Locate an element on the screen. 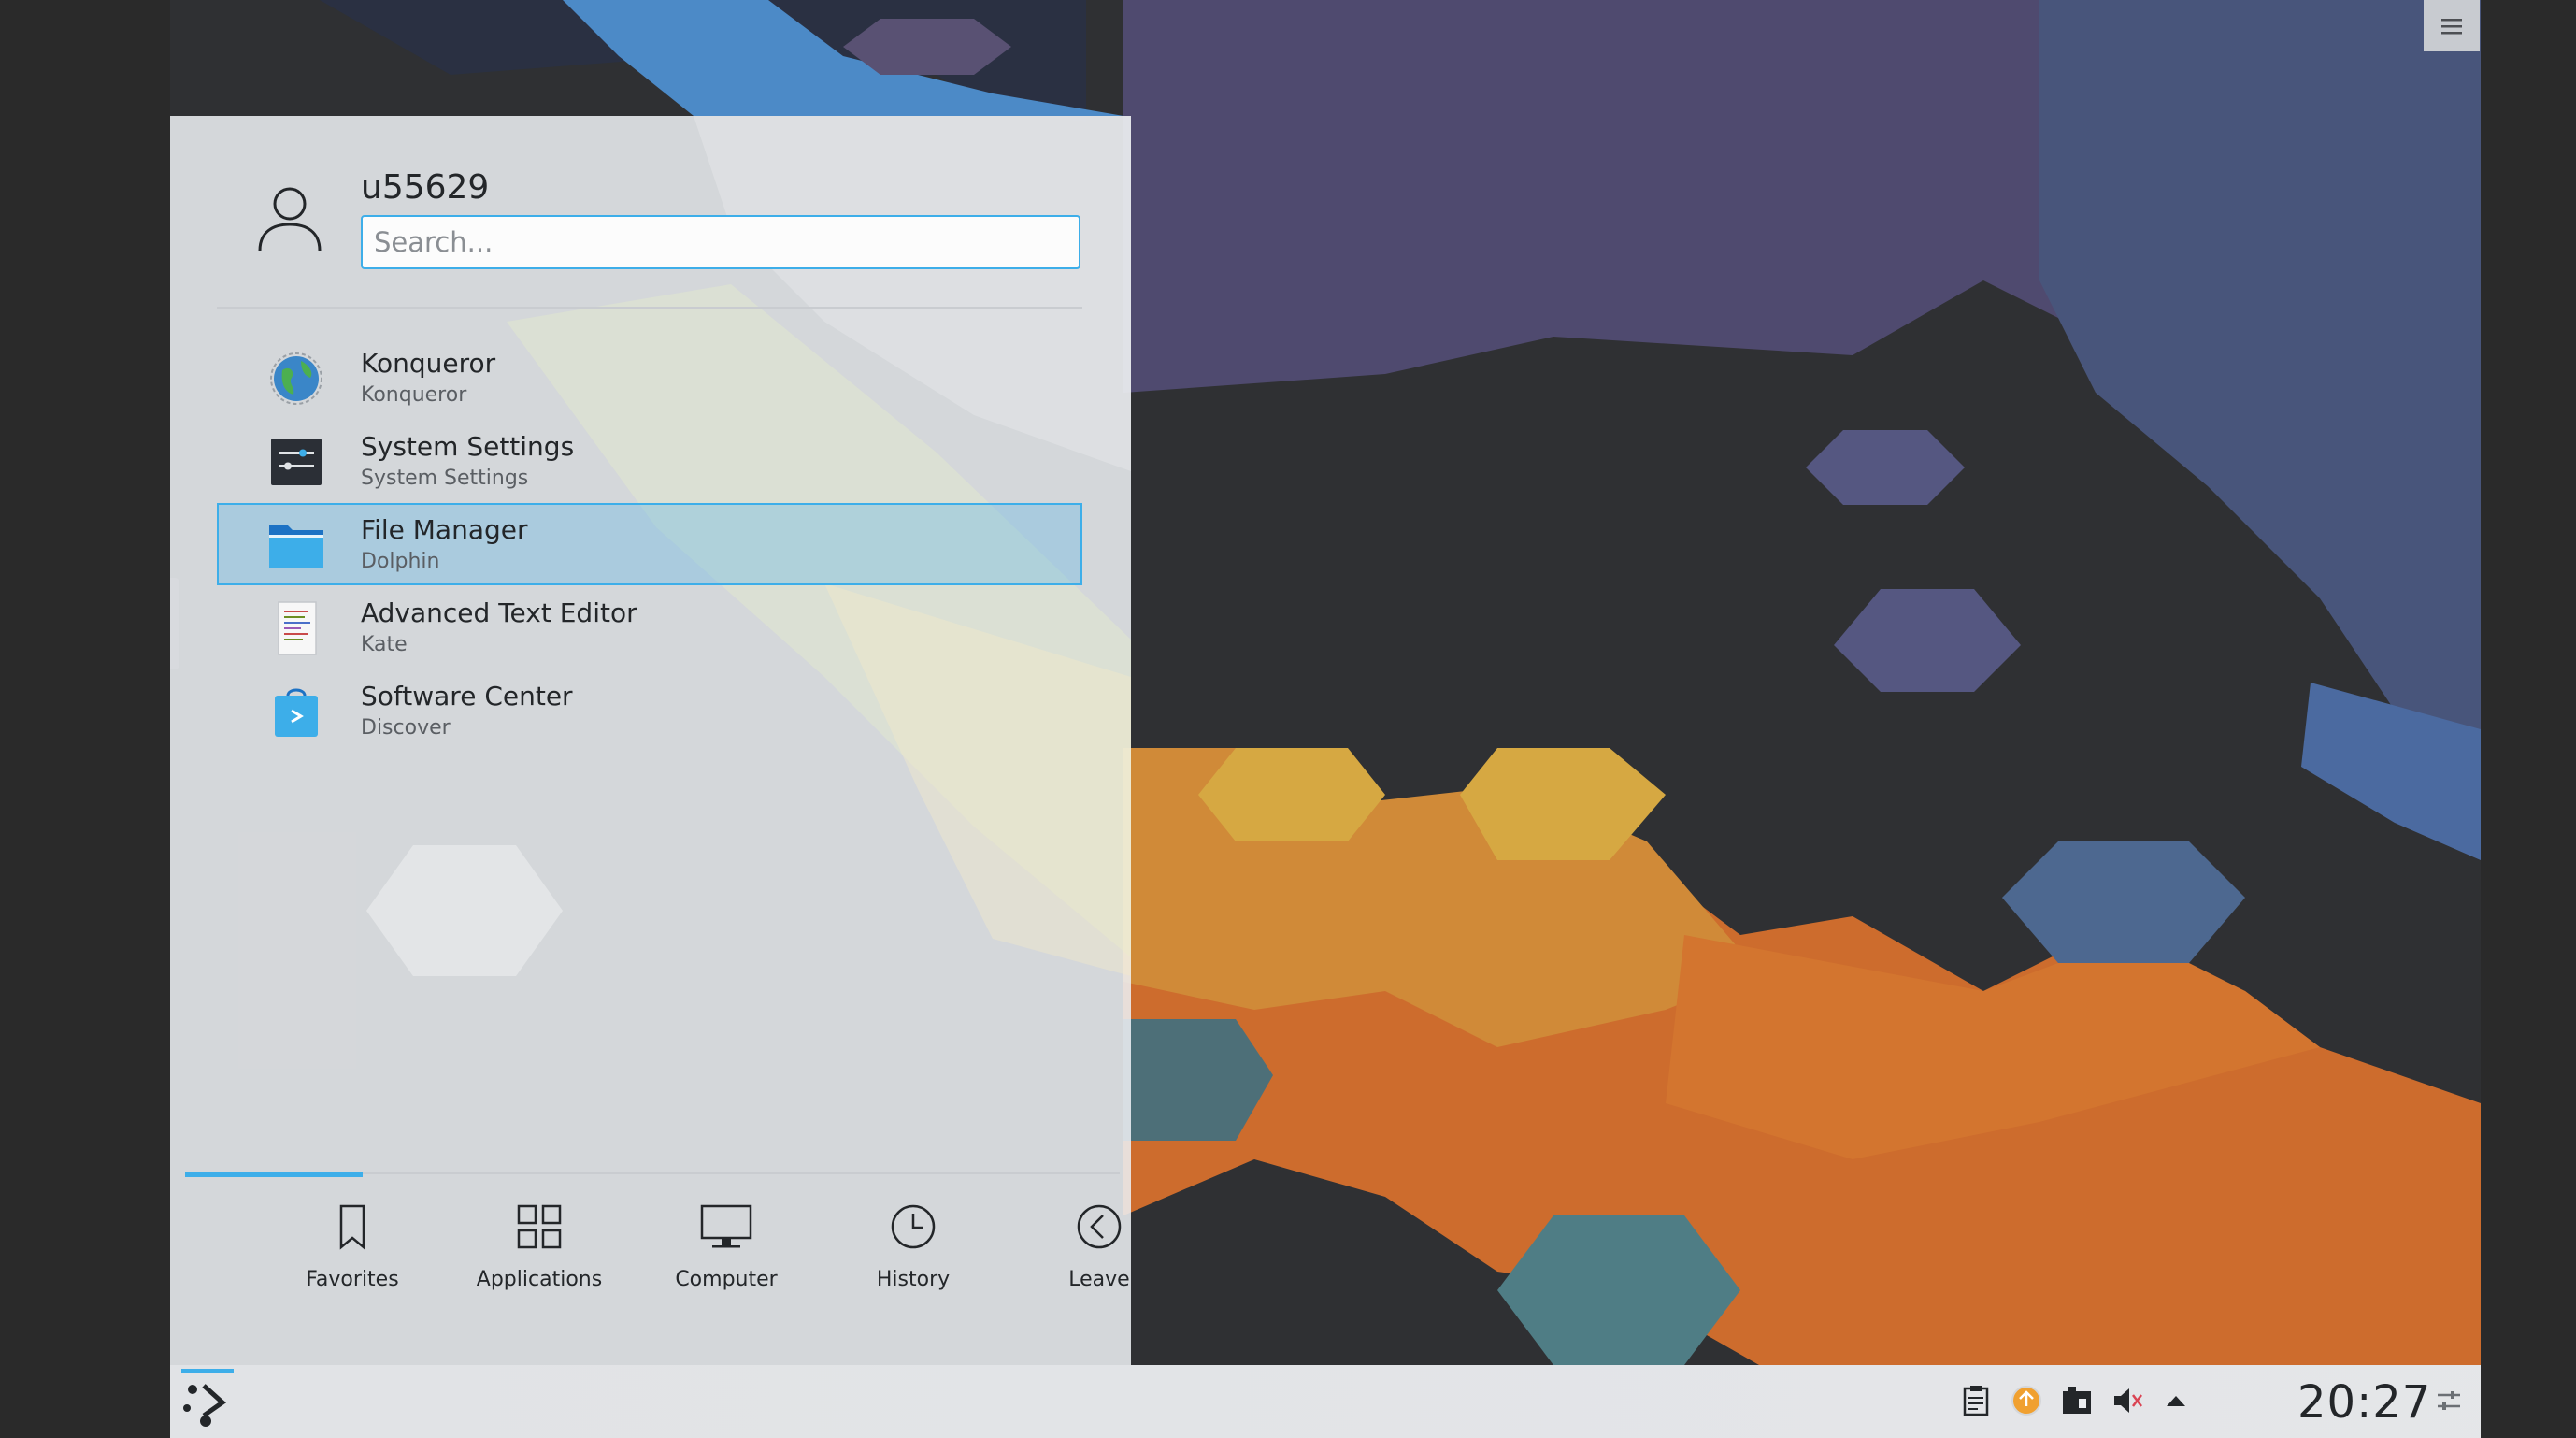 The image size is (2576, 1438). clock-icon is located at coordinates (913, 1226).